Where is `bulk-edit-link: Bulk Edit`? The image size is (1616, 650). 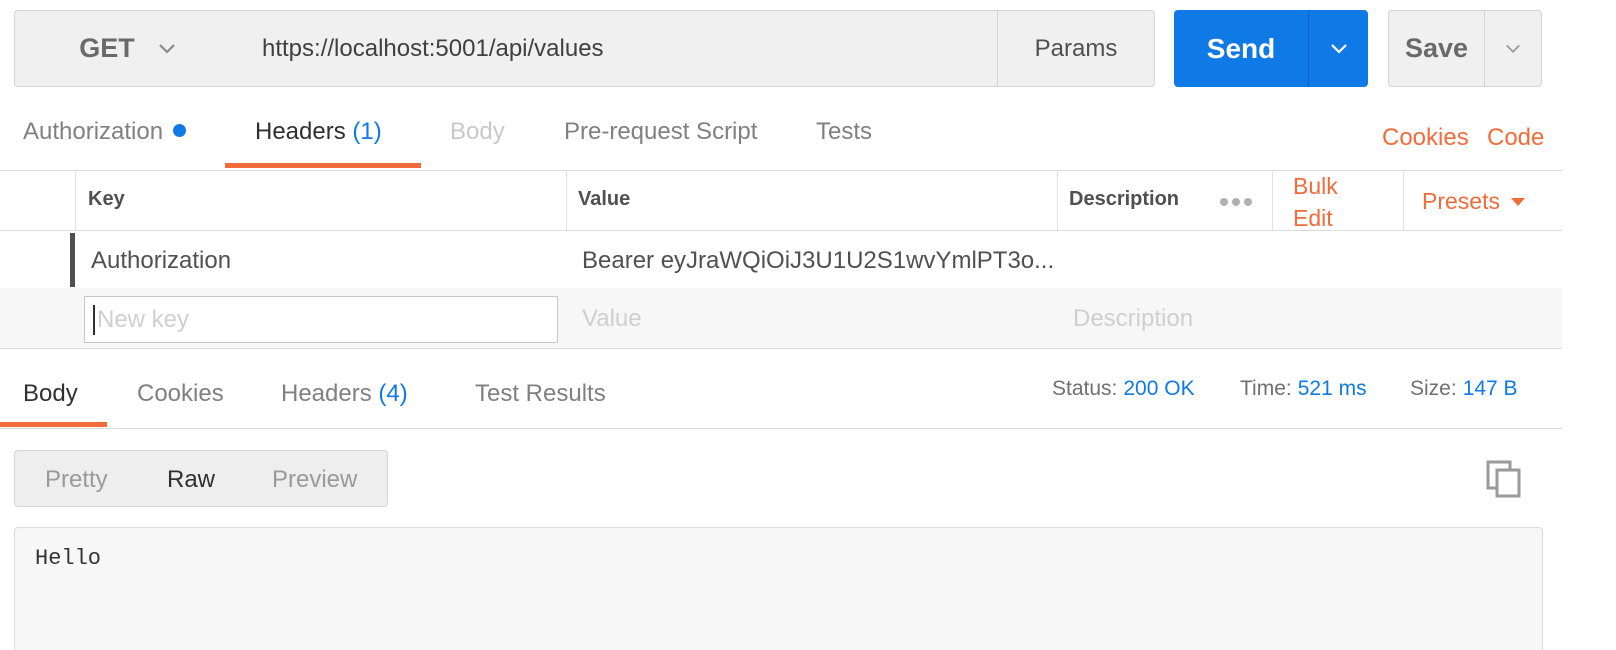 bulk-edit-link: Bulk Edit is located at coordinates (1315, 202).